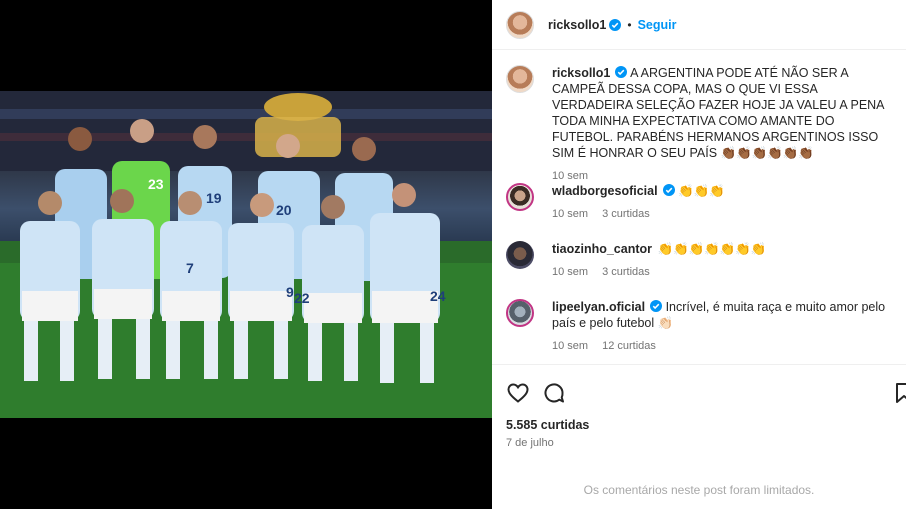  Describe the element at coordinates (298, 107) in the screenshot. I see `trophy-graphic` at that location.